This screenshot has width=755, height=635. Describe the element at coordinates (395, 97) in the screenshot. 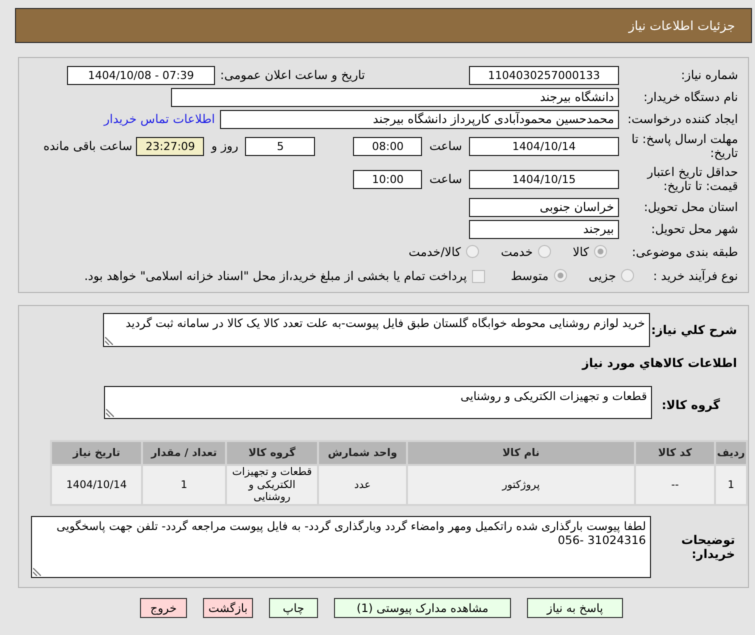

I see `buyer-org-field: دانشگاه بیرجند` at that location.